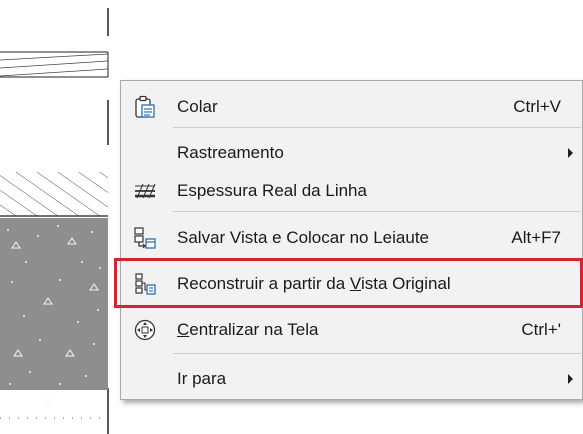  Describe the element at coordinates (352, 107) in the screenshot. I see `menu-item-paste: Colar Ctrl+V` at that location.